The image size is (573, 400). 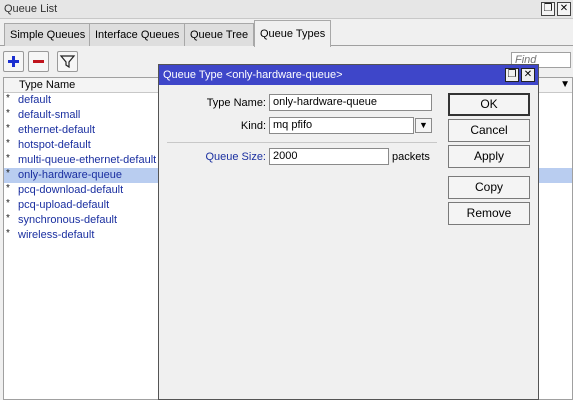 I want to click on list-item-name: hotspot-default, so click(x=54, y=145).